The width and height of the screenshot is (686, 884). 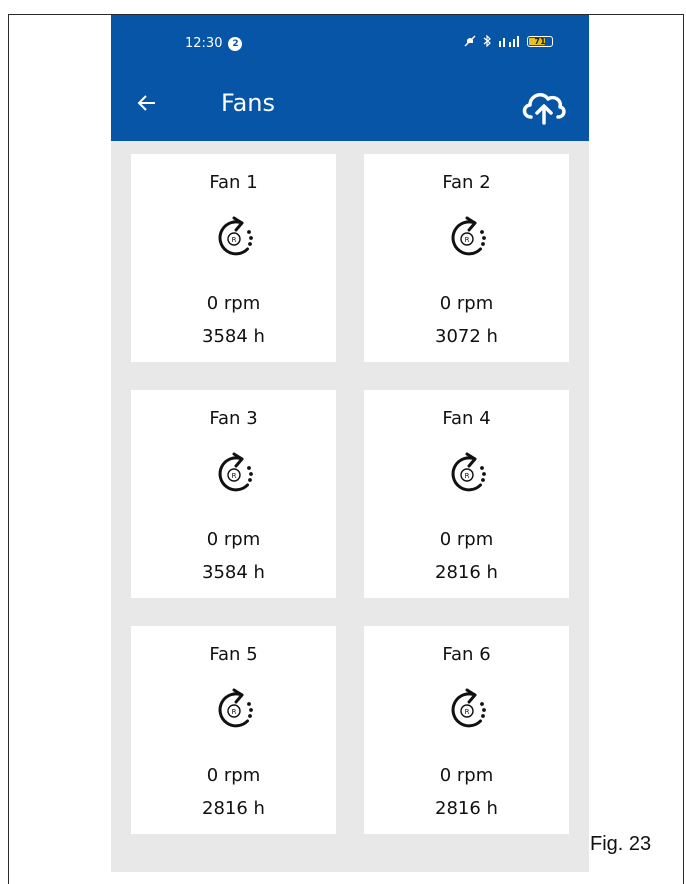 What do you see at coordinates (466, 182) in the screenshot?
I see `fan-name: Fan 2` at bounding box center [466, 182].